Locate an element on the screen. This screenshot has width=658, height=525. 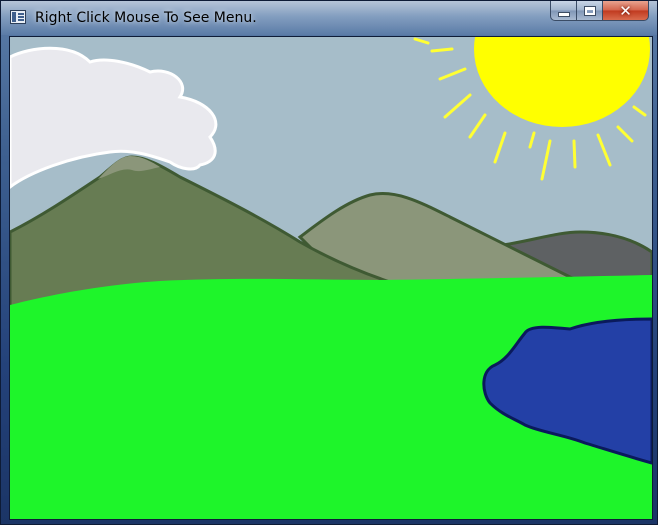
maximize-icon is located at coordinates (589, 10).